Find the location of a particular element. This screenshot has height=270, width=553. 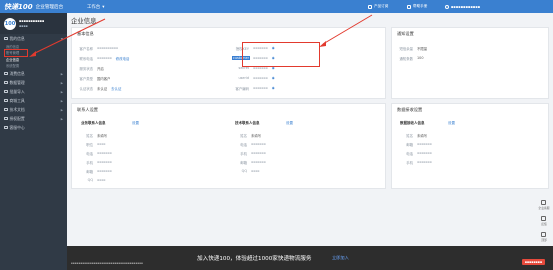

user-menu: ▪▪▪▪▪▪▪▪▪▪▪▪ is located at coordinates (462, 6).